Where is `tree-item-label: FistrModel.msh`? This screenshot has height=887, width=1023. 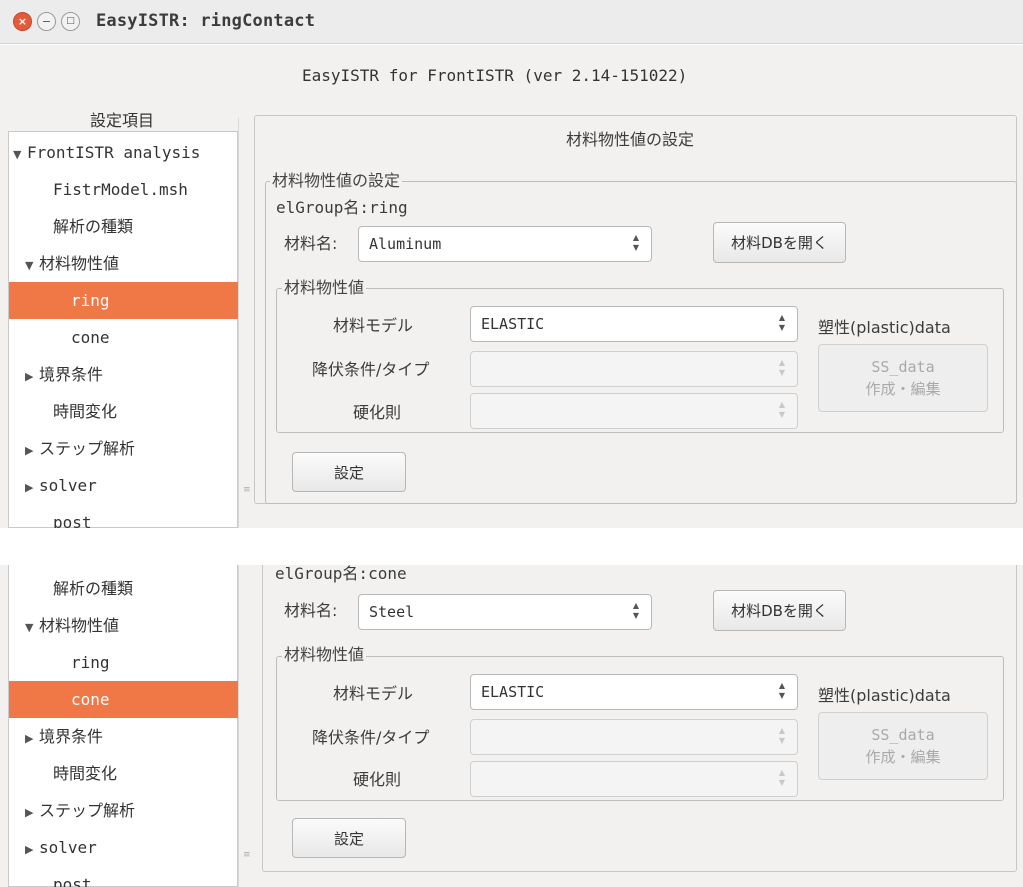
tree-item-label: FistrModel.msh is located at coordinates (120, 189).